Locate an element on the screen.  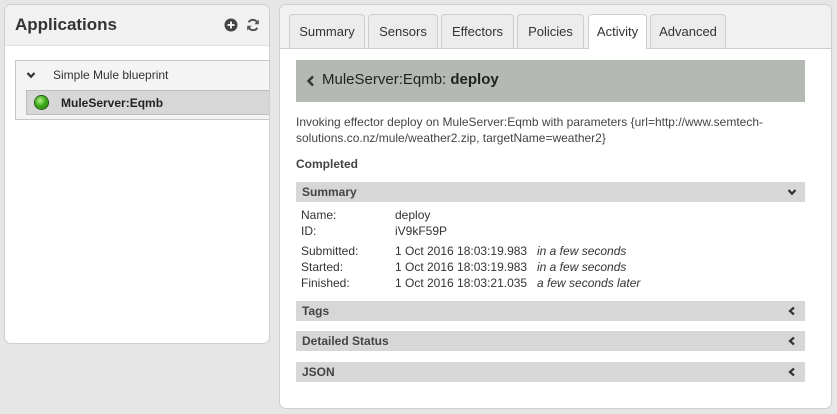
started-relative: in a few seconds is located at coordinates (582, 267).